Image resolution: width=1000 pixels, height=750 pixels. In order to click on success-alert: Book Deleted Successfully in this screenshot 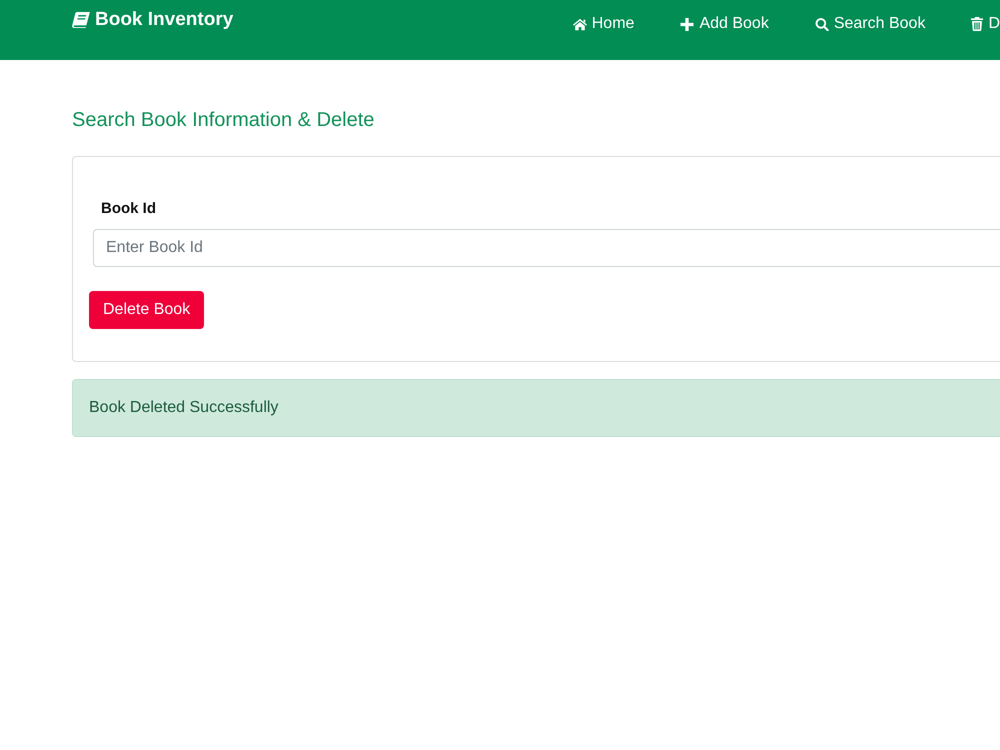, I will do `click(536, 408)`.